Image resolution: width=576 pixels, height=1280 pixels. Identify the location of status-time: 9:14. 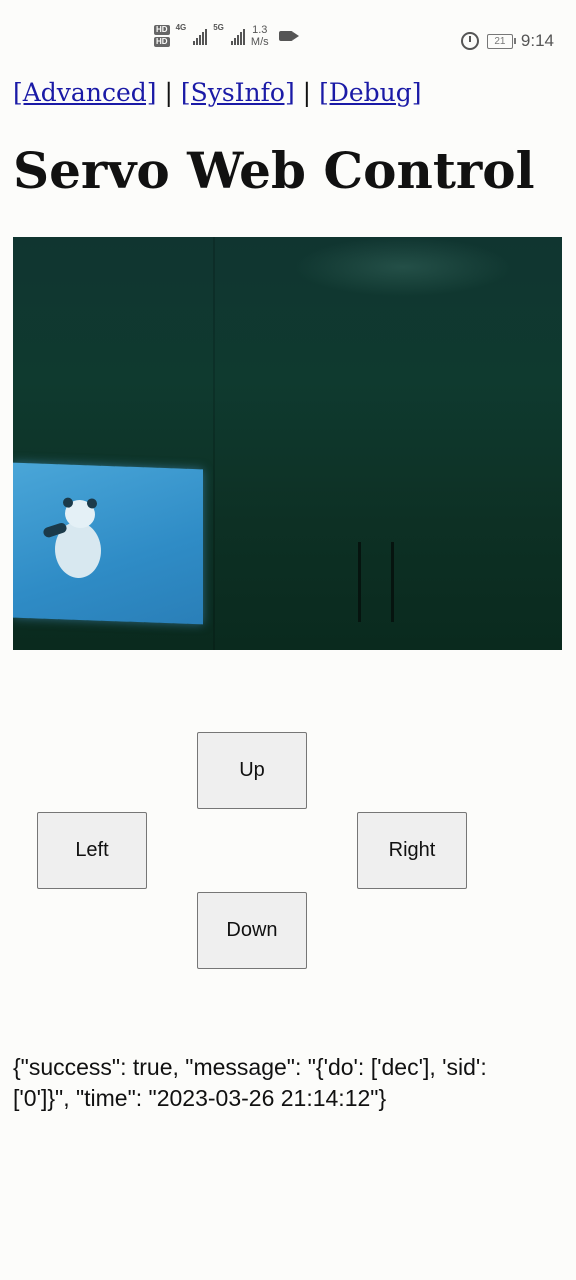
(537, 40).